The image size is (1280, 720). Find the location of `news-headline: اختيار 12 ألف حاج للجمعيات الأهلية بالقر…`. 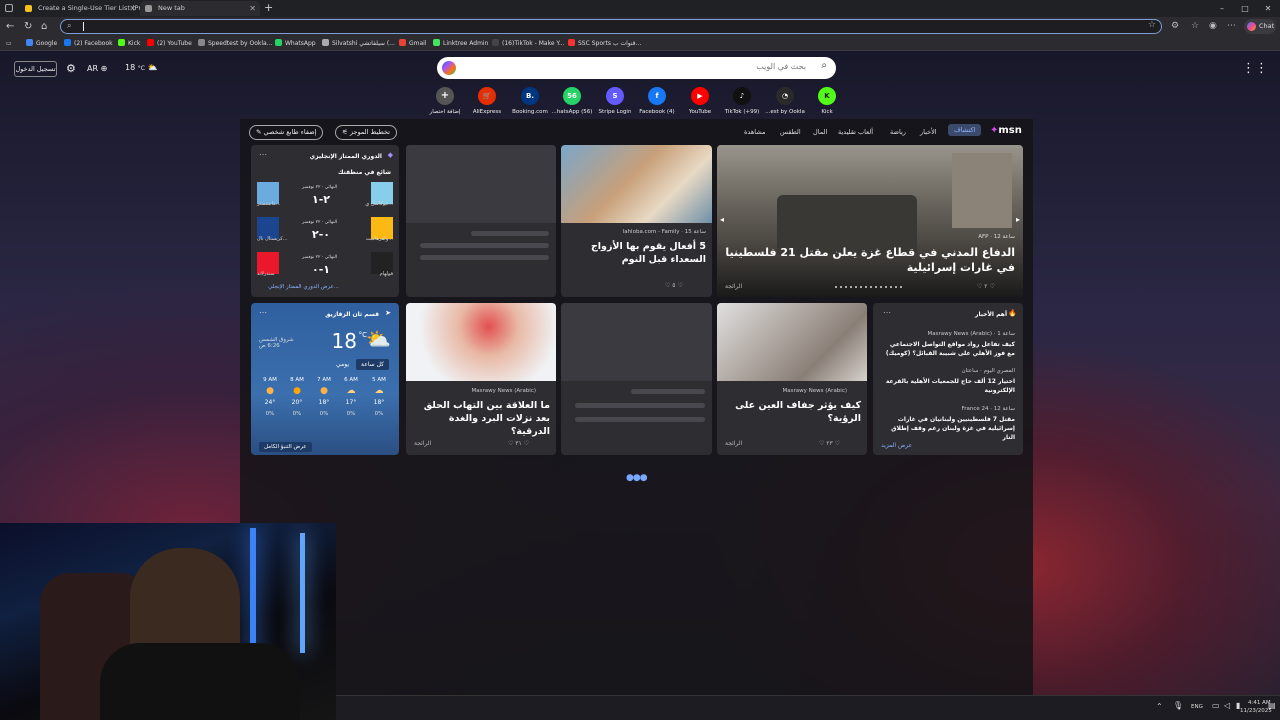

news-headline: اختيار 12 ألف حاج للجمعيات الأهلية بالقر… is located at coordinates (948, 386).